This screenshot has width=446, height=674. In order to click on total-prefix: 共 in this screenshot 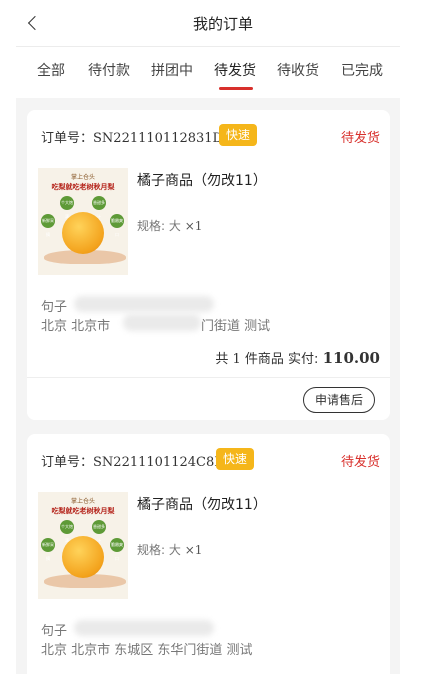, I will do `click(222, 359)`.